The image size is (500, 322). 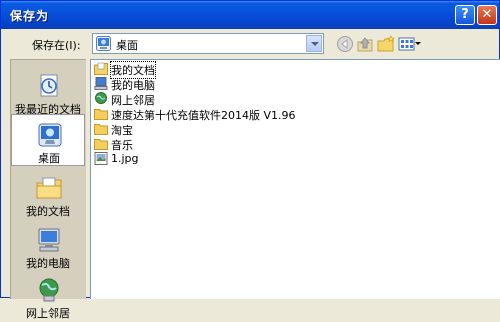 What do you see at coordinates (49, 158) in the screenshot?
I see `place-label: 桌面` at bounding box center [49, 158].